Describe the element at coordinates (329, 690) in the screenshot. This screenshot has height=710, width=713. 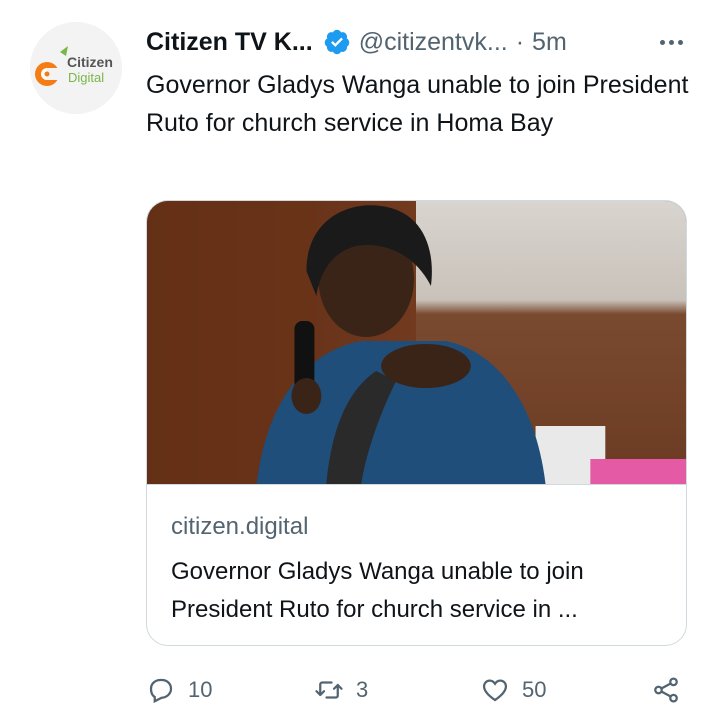
I see `retweet-icon` at that location.